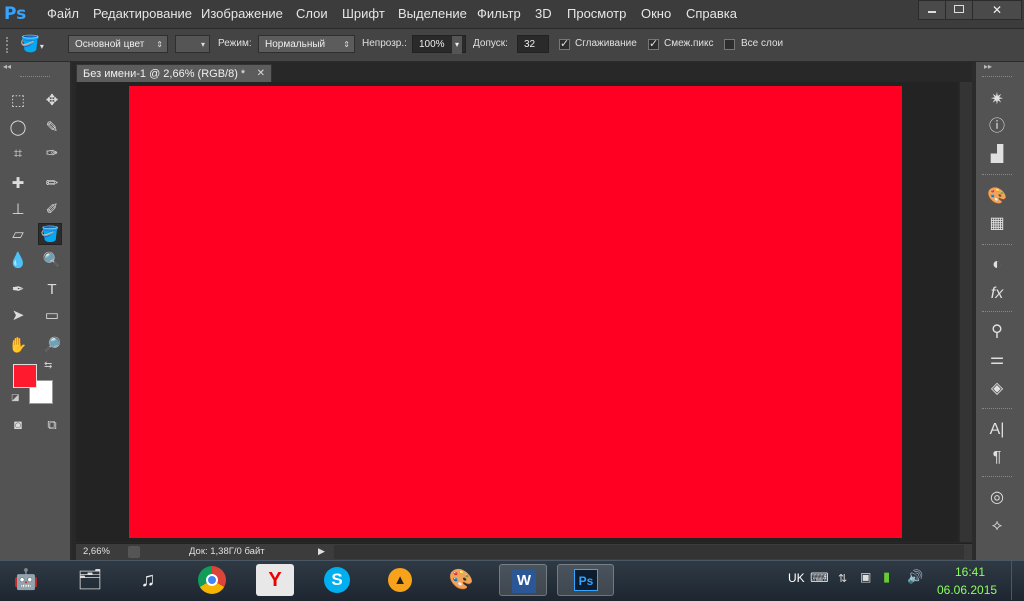  Describe the element at coordinates (18, 261) in the screenshot. I see `blur-icon: 💧` at that location.